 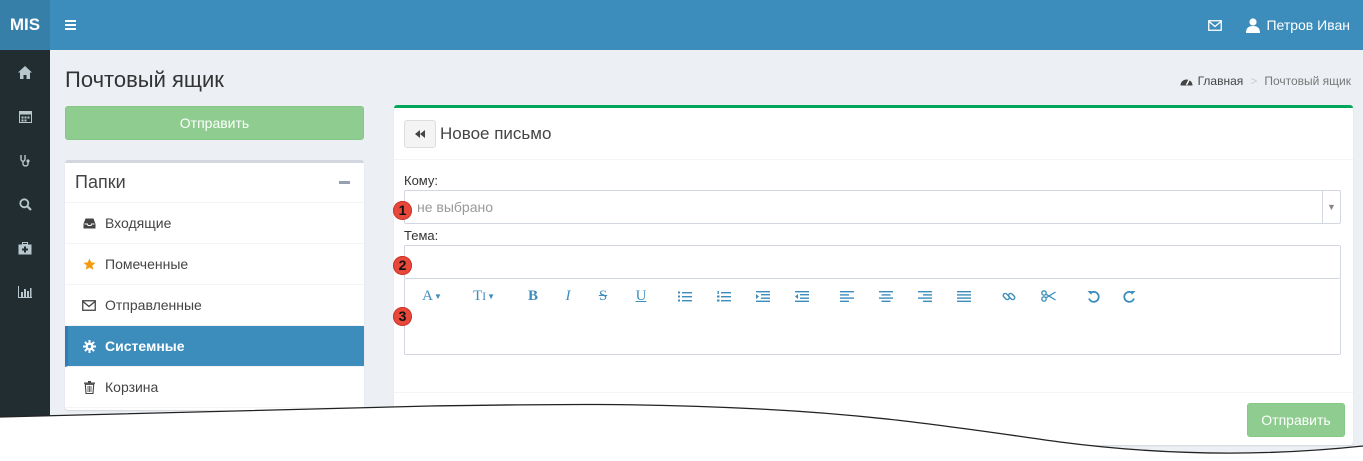 What do you see at coordinates (214, 305) in the screenshot?
I see `folder-item-sent: Отправленные` at bounding box center [214, 305].